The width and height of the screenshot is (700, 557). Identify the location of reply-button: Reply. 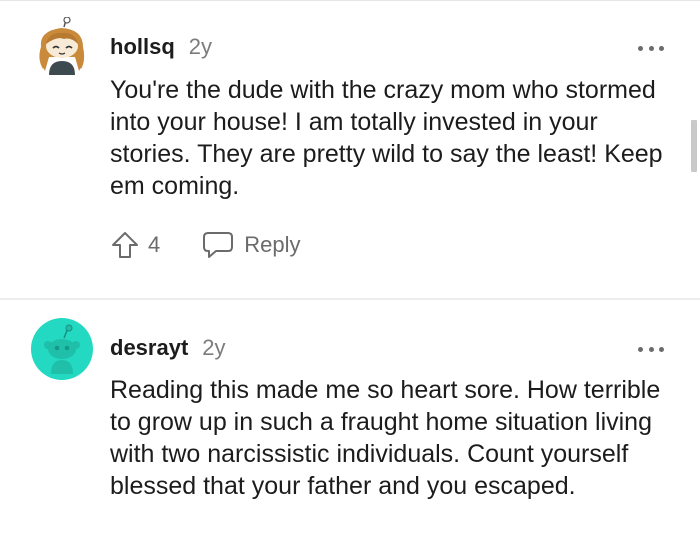
(251, 245).